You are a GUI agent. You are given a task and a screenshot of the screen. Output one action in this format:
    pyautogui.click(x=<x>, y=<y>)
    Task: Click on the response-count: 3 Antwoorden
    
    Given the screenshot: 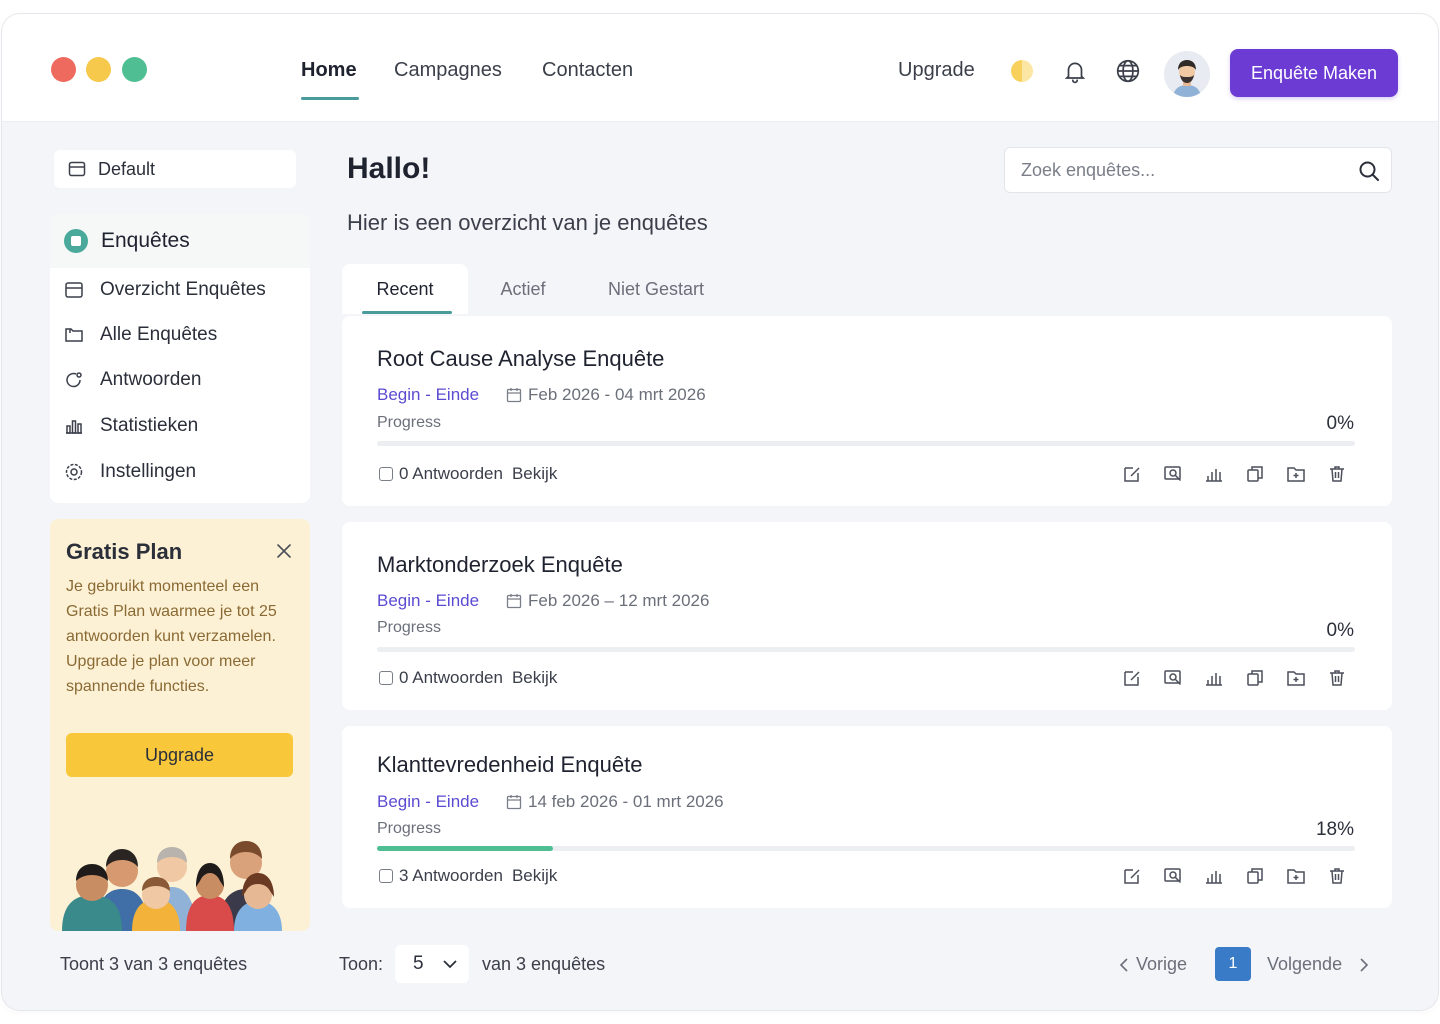 What is the action you would take?
    pyautogui.click(x=451, y=875)
    